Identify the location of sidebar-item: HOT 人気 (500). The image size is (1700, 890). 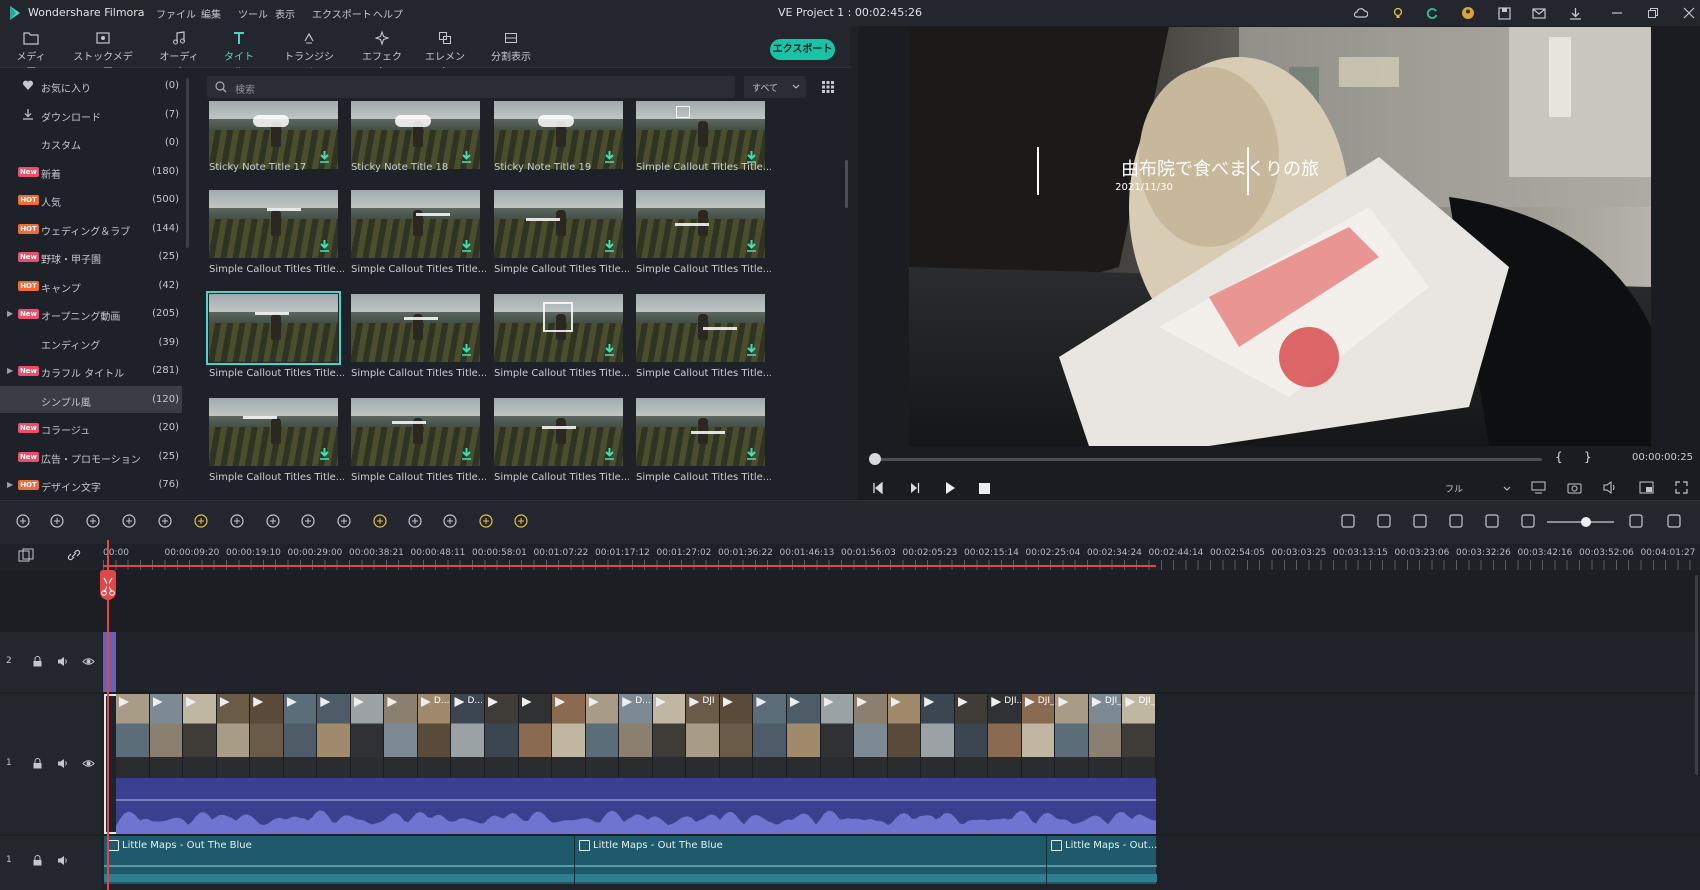
(91, 199).